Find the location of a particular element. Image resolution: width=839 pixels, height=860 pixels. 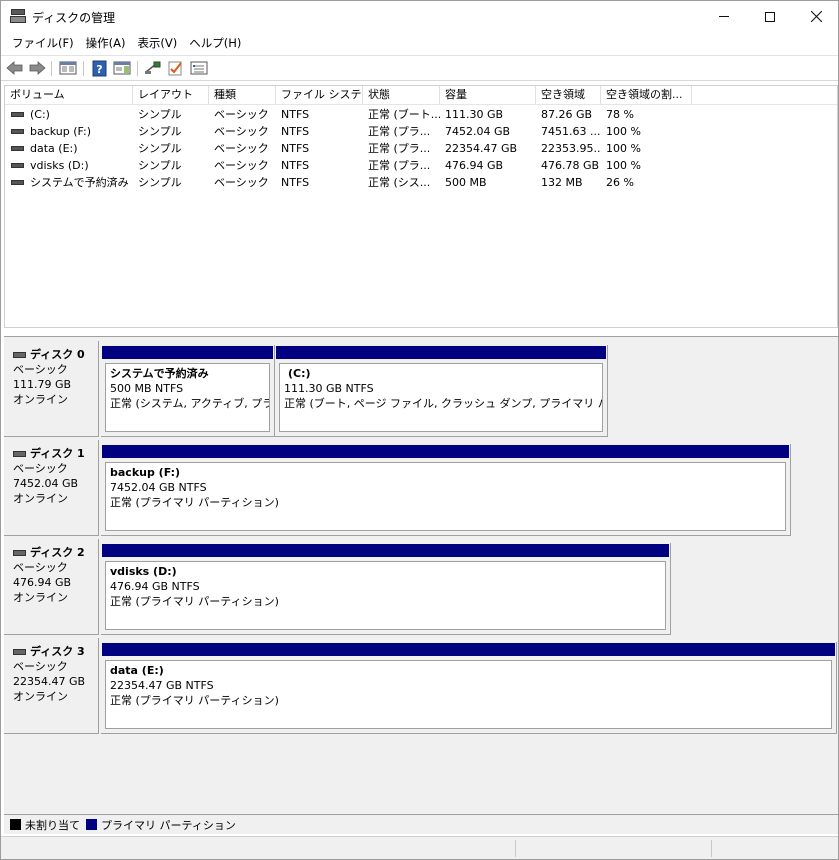

disk-label-3: ディスク 3 ベーシック 22354.47 GB オンライン is located at coordinates (51, 686).